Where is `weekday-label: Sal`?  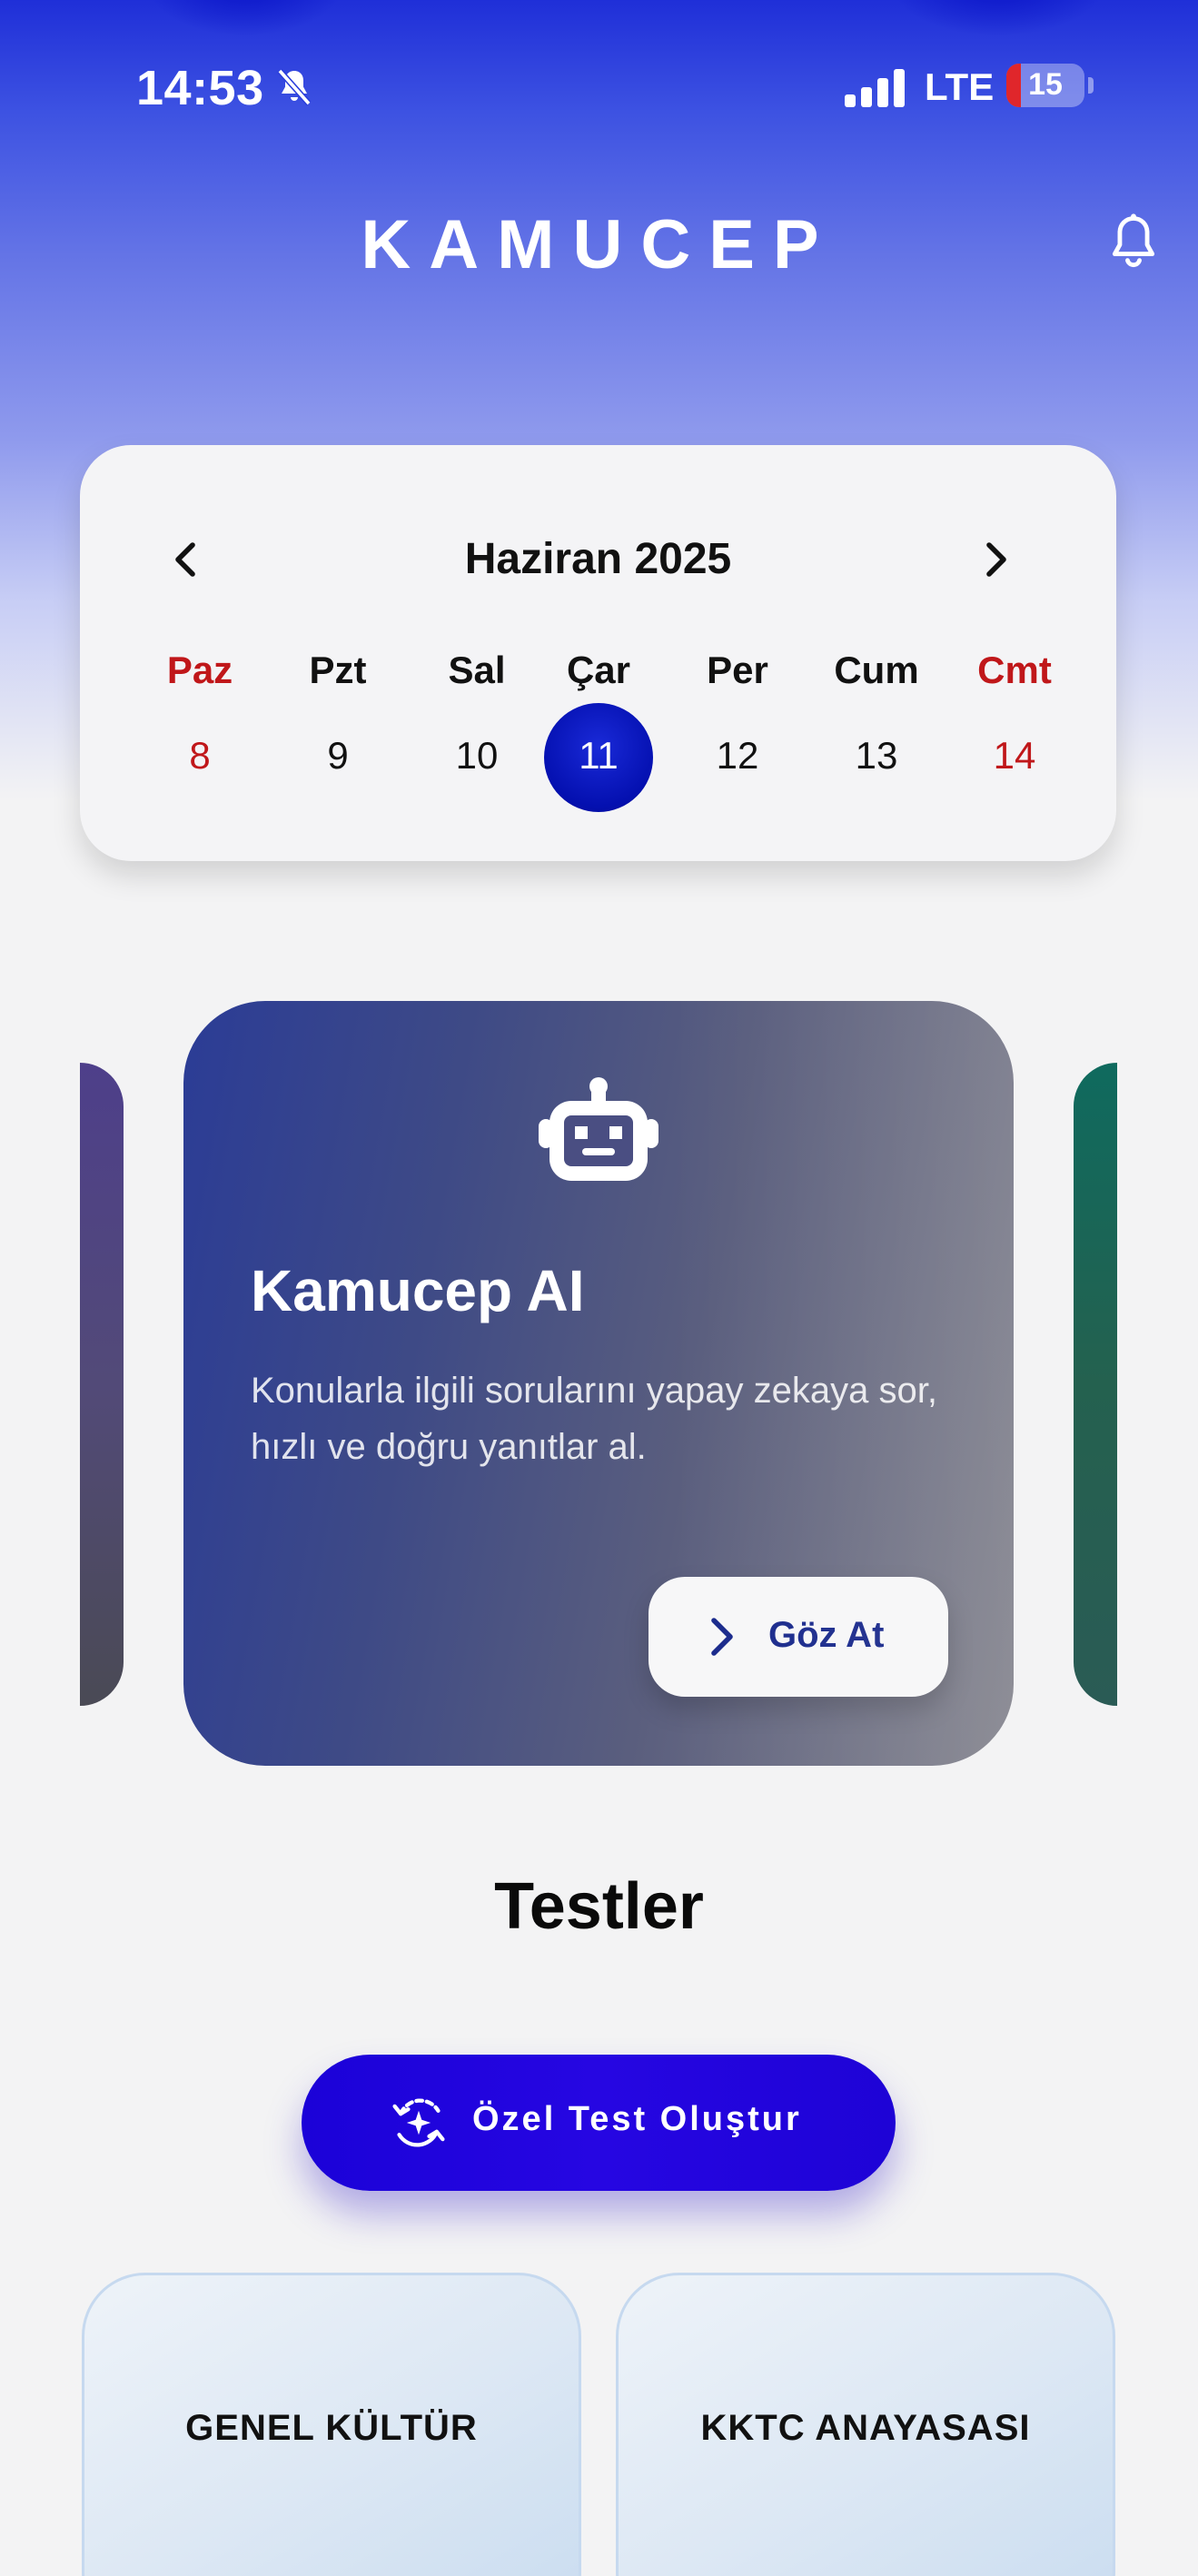
weekday-label: Sal is located at coordinates (477, 670).